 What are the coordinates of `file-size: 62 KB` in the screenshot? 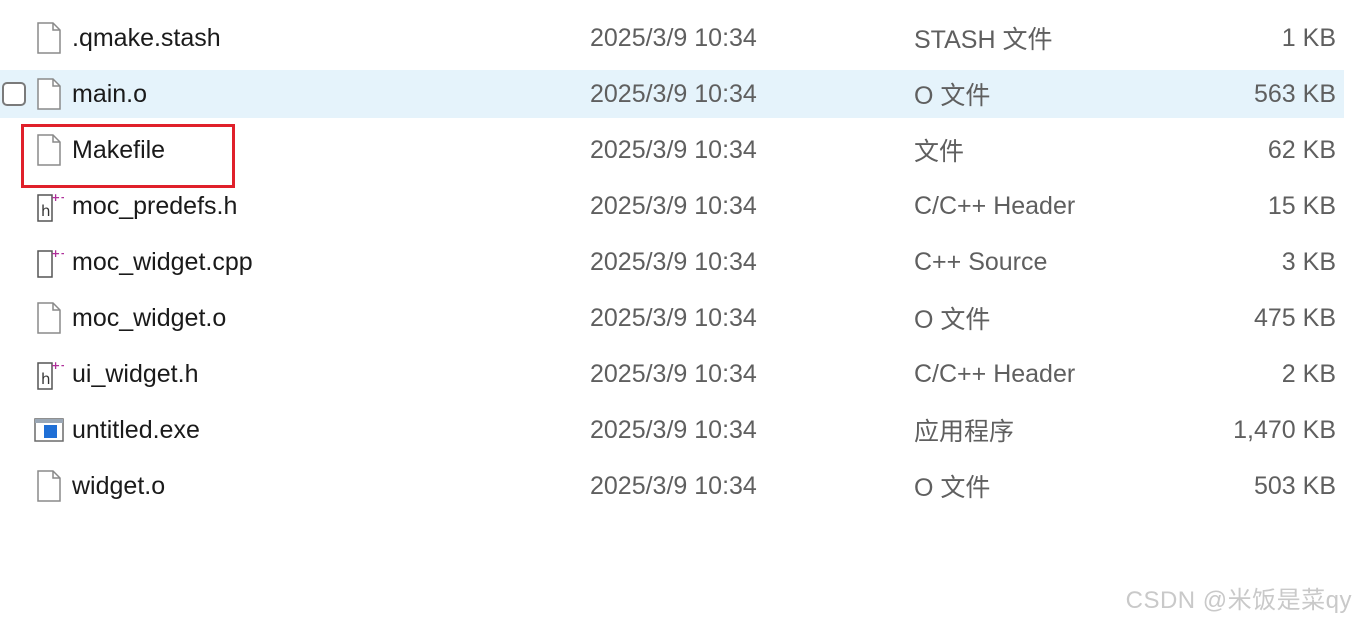 It's located at (1301, 149).